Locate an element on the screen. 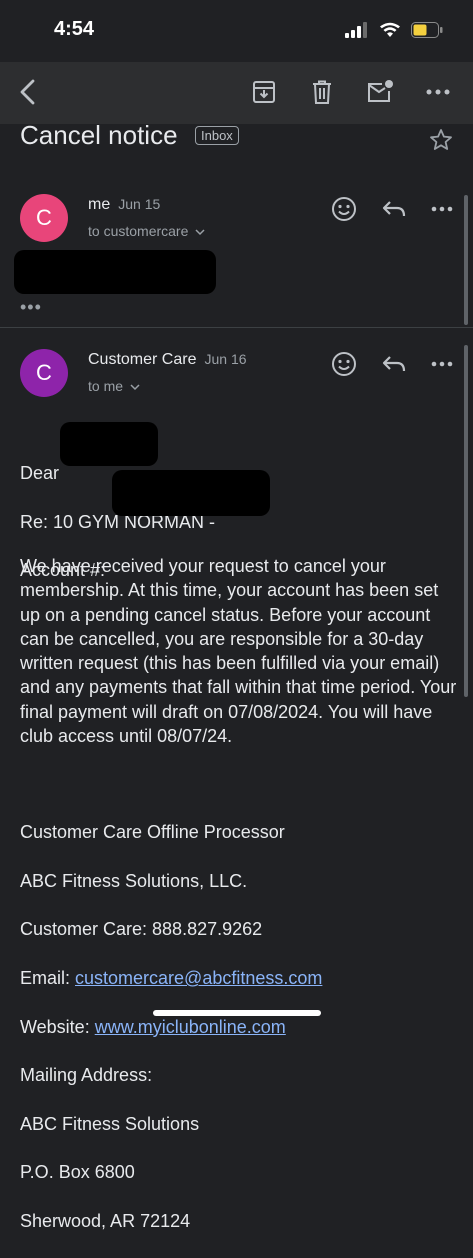  cellular-signal-icon is located at coordinates (356, 30).